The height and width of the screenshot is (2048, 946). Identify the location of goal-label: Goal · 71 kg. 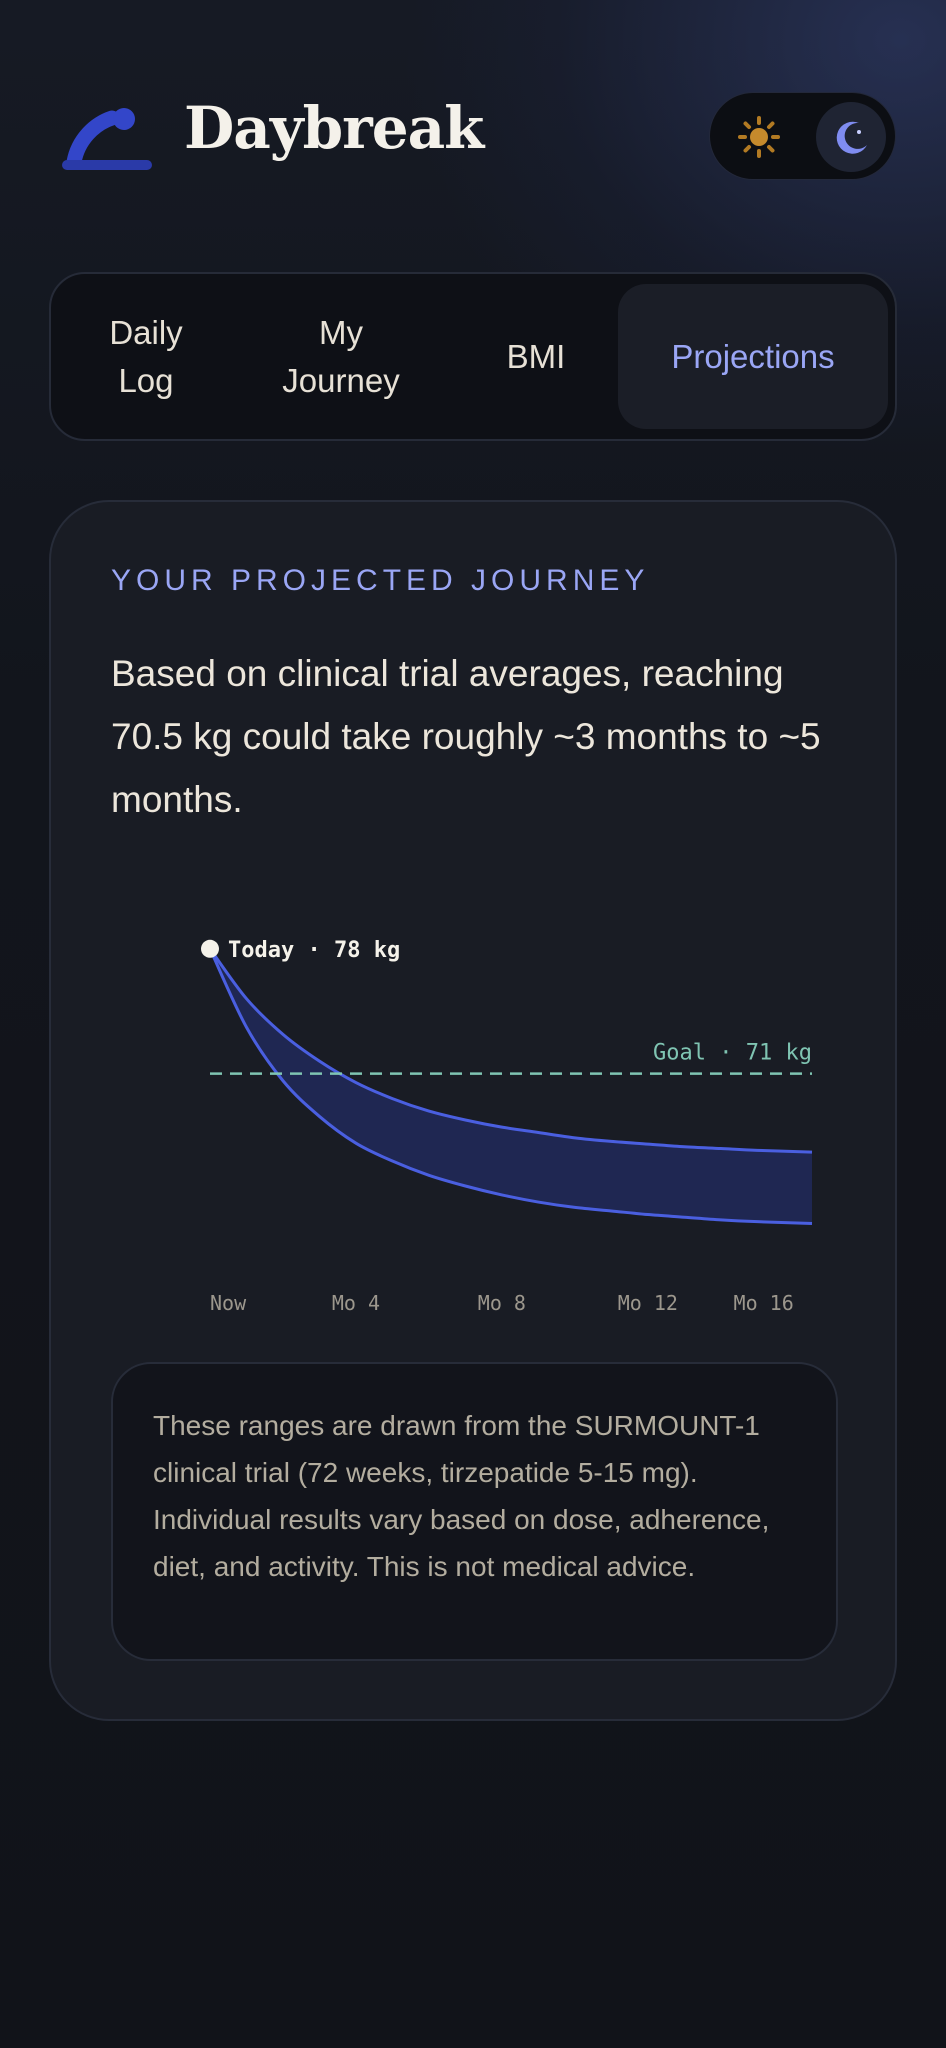
(732, 1053).